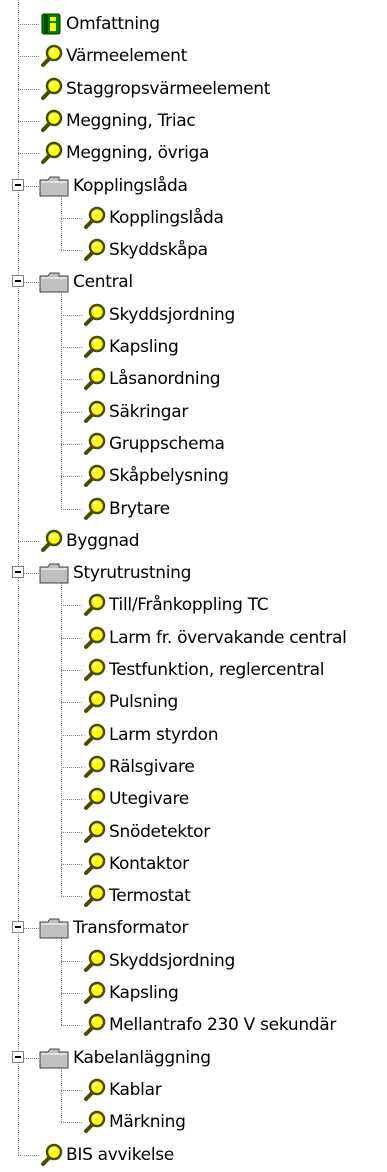  Describe the element at coordinates (189, 605) in the screenshot. I see `tree-item-label: Till/Frånkoppling TC` at that location.